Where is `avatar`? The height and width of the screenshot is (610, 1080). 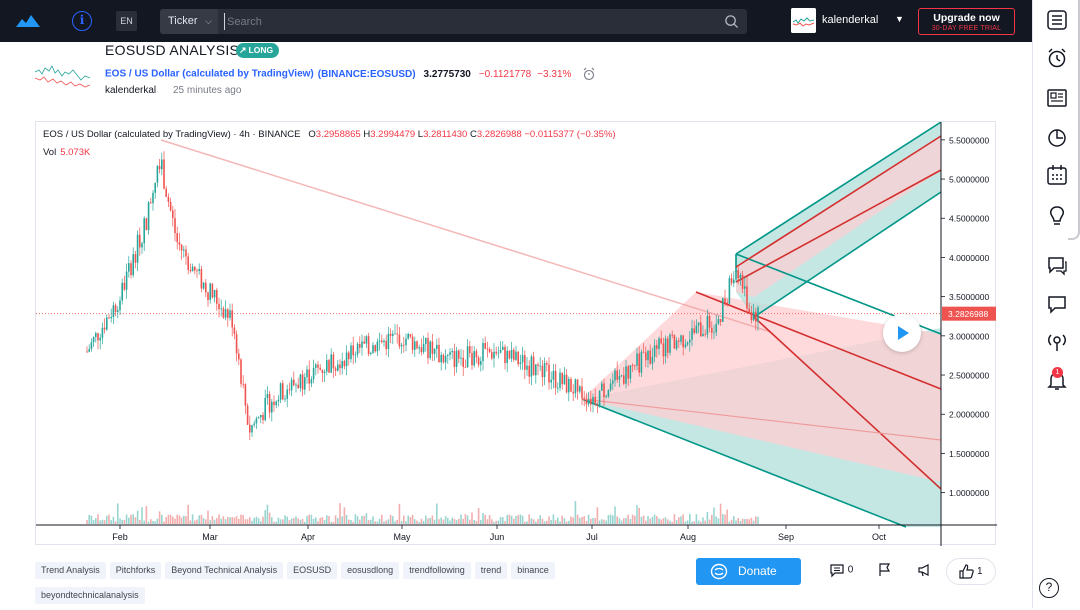
avatar is located at coordinates (803, 20).